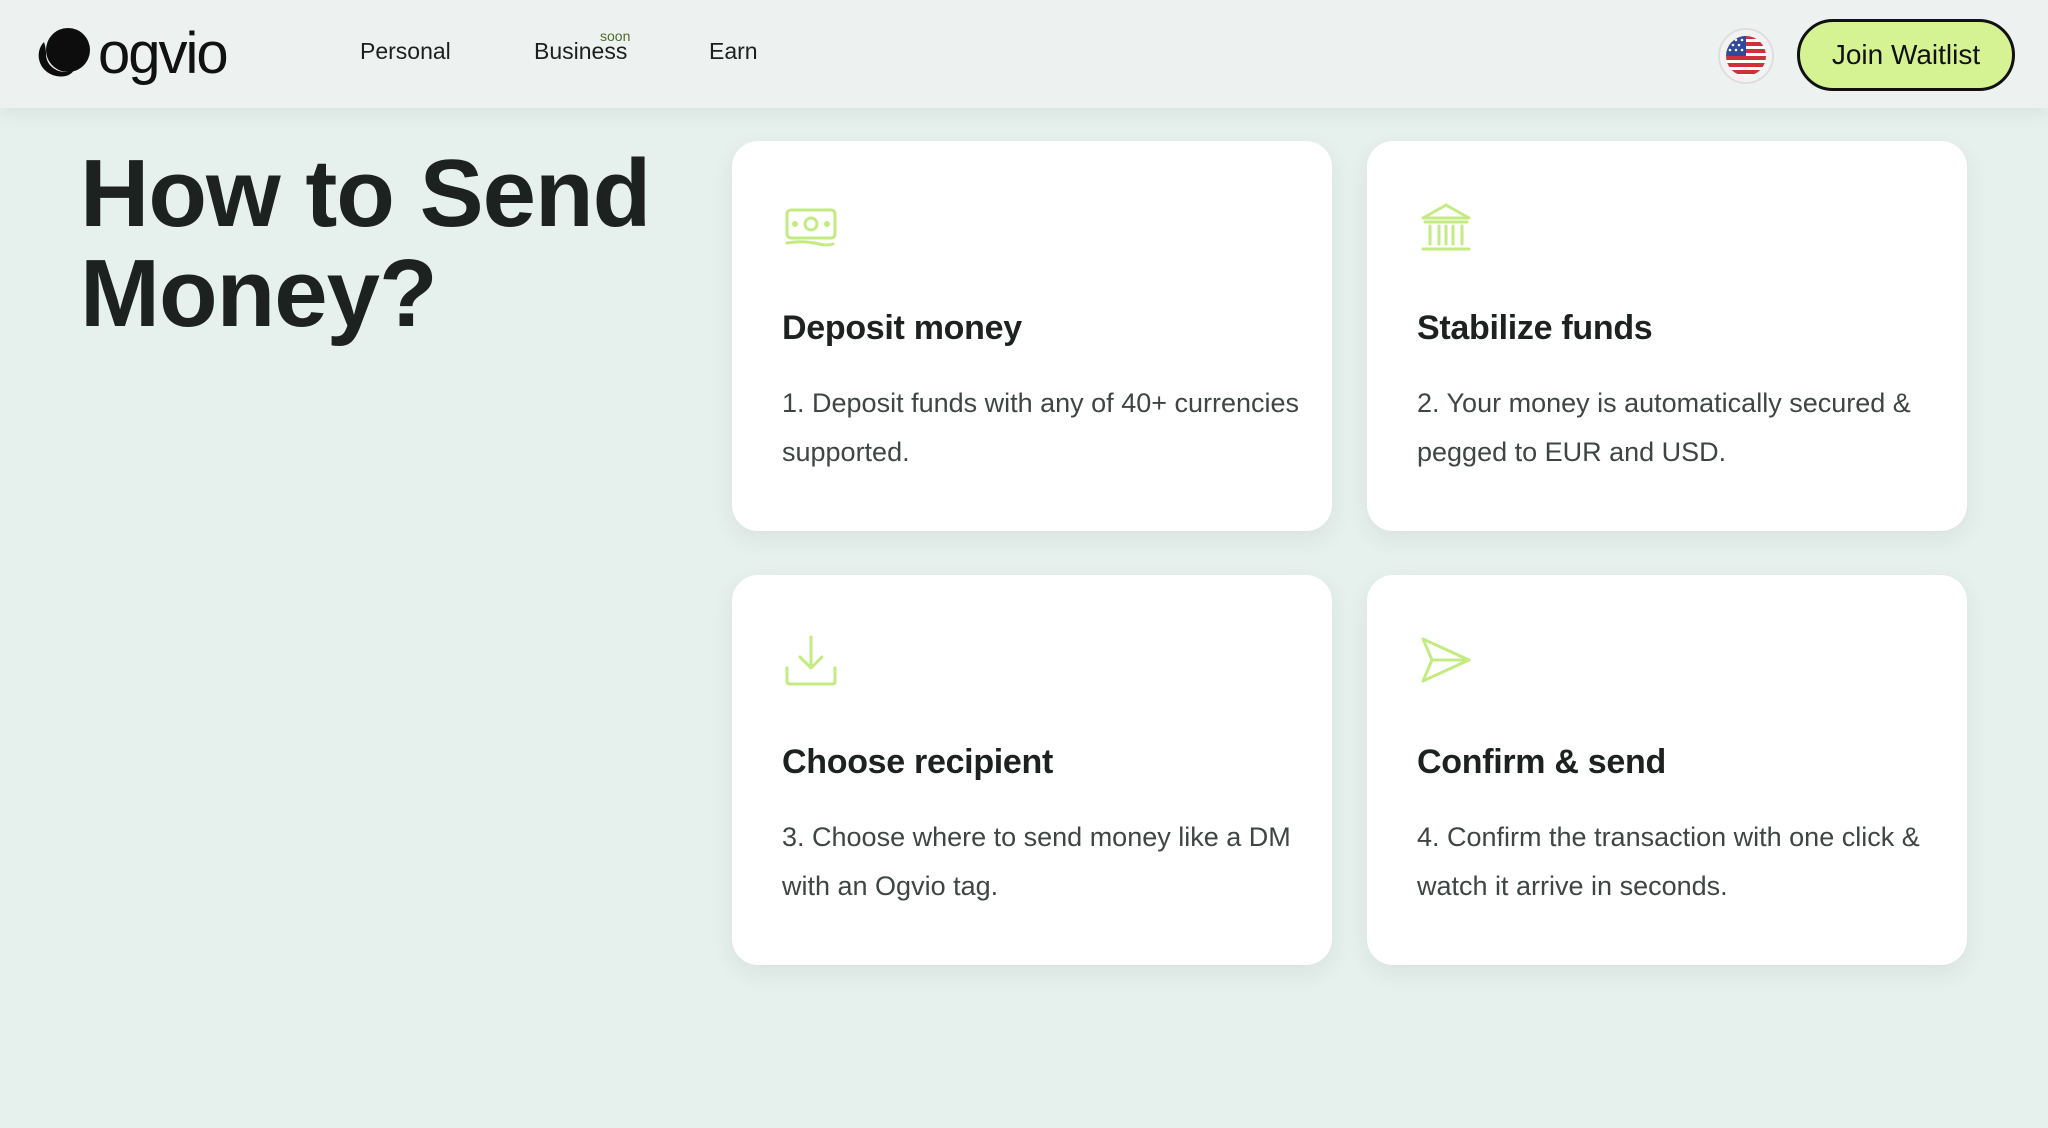  I want to click on nav-earn: Earn, so click(733, 51).